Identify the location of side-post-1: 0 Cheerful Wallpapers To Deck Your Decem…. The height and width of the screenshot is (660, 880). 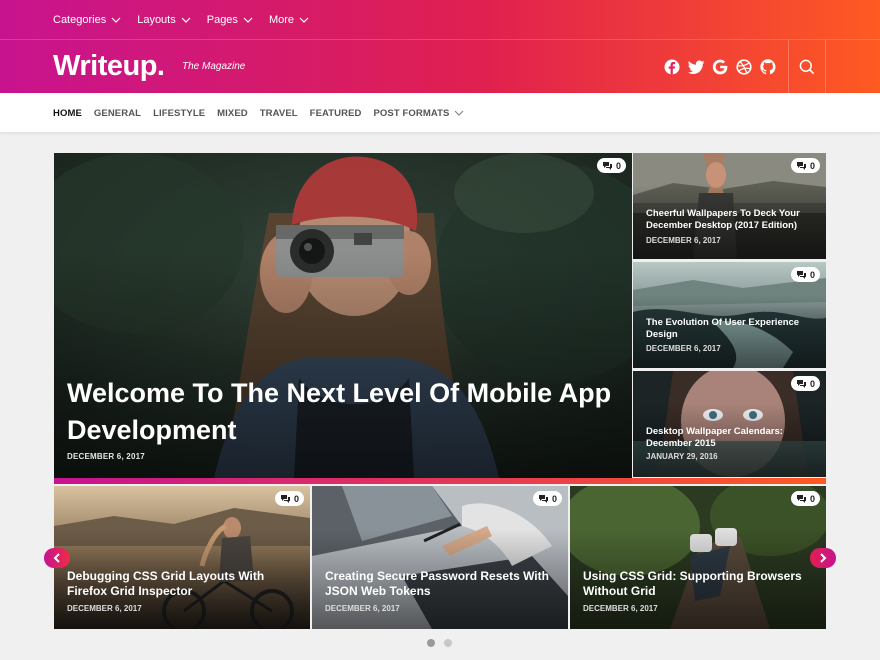
(729, 206).